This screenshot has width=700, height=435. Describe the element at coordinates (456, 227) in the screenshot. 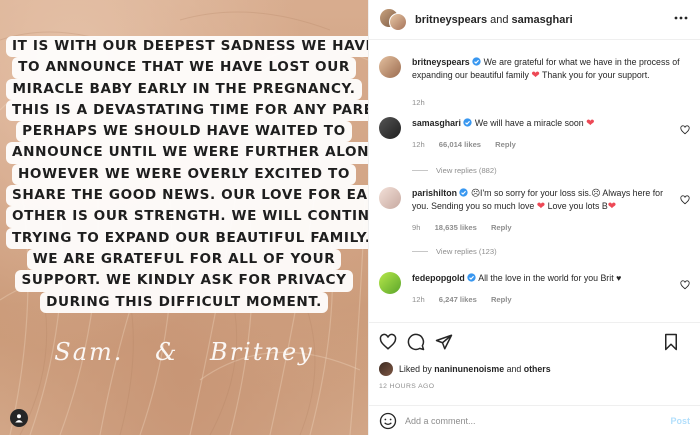

I see `comment-likes: 18,635 likes` at that location.